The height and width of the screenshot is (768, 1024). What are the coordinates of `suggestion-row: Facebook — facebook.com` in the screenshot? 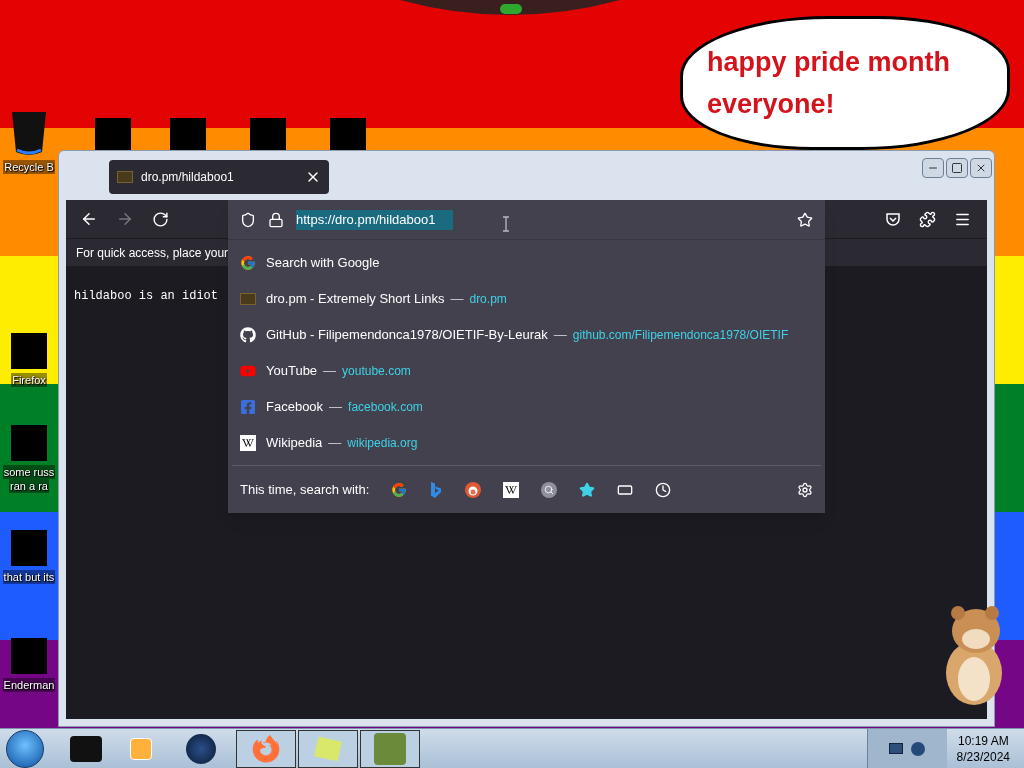 It's located at (526, 407).